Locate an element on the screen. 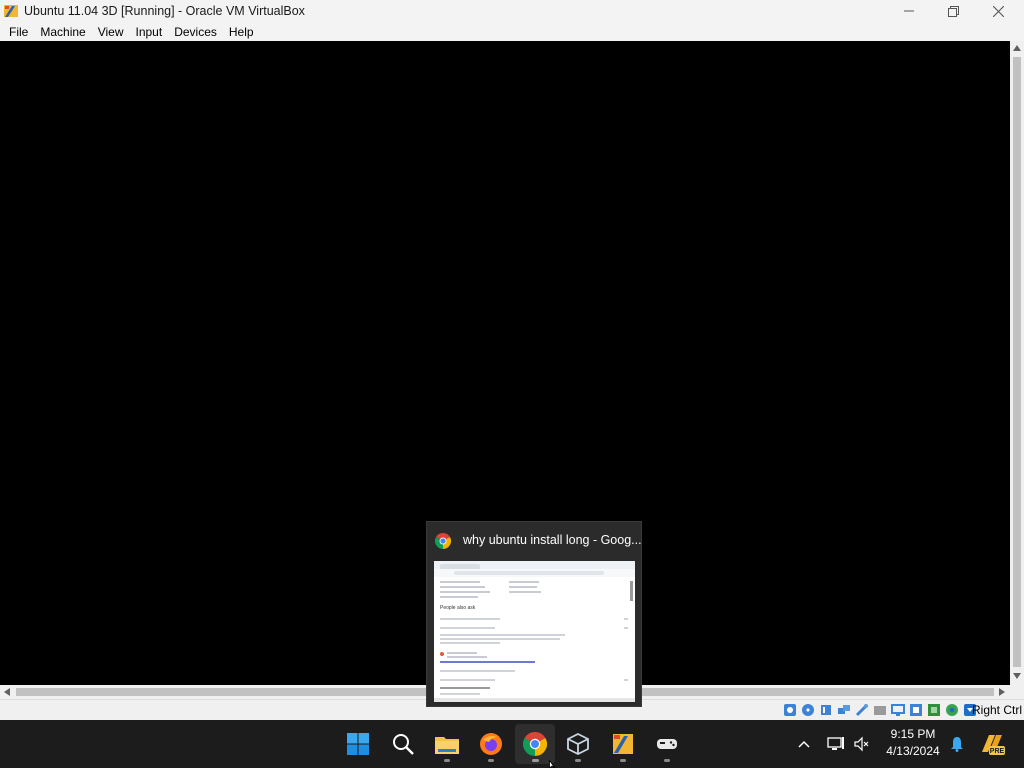  minimize-button is located at coordinates (908, 11).